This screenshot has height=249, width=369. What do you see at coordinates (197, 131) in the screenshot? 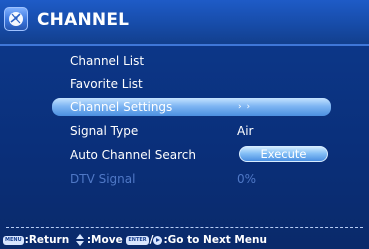
I see `menu-item-signal-type: Signal Type Air` at bounding box center [197, 131].